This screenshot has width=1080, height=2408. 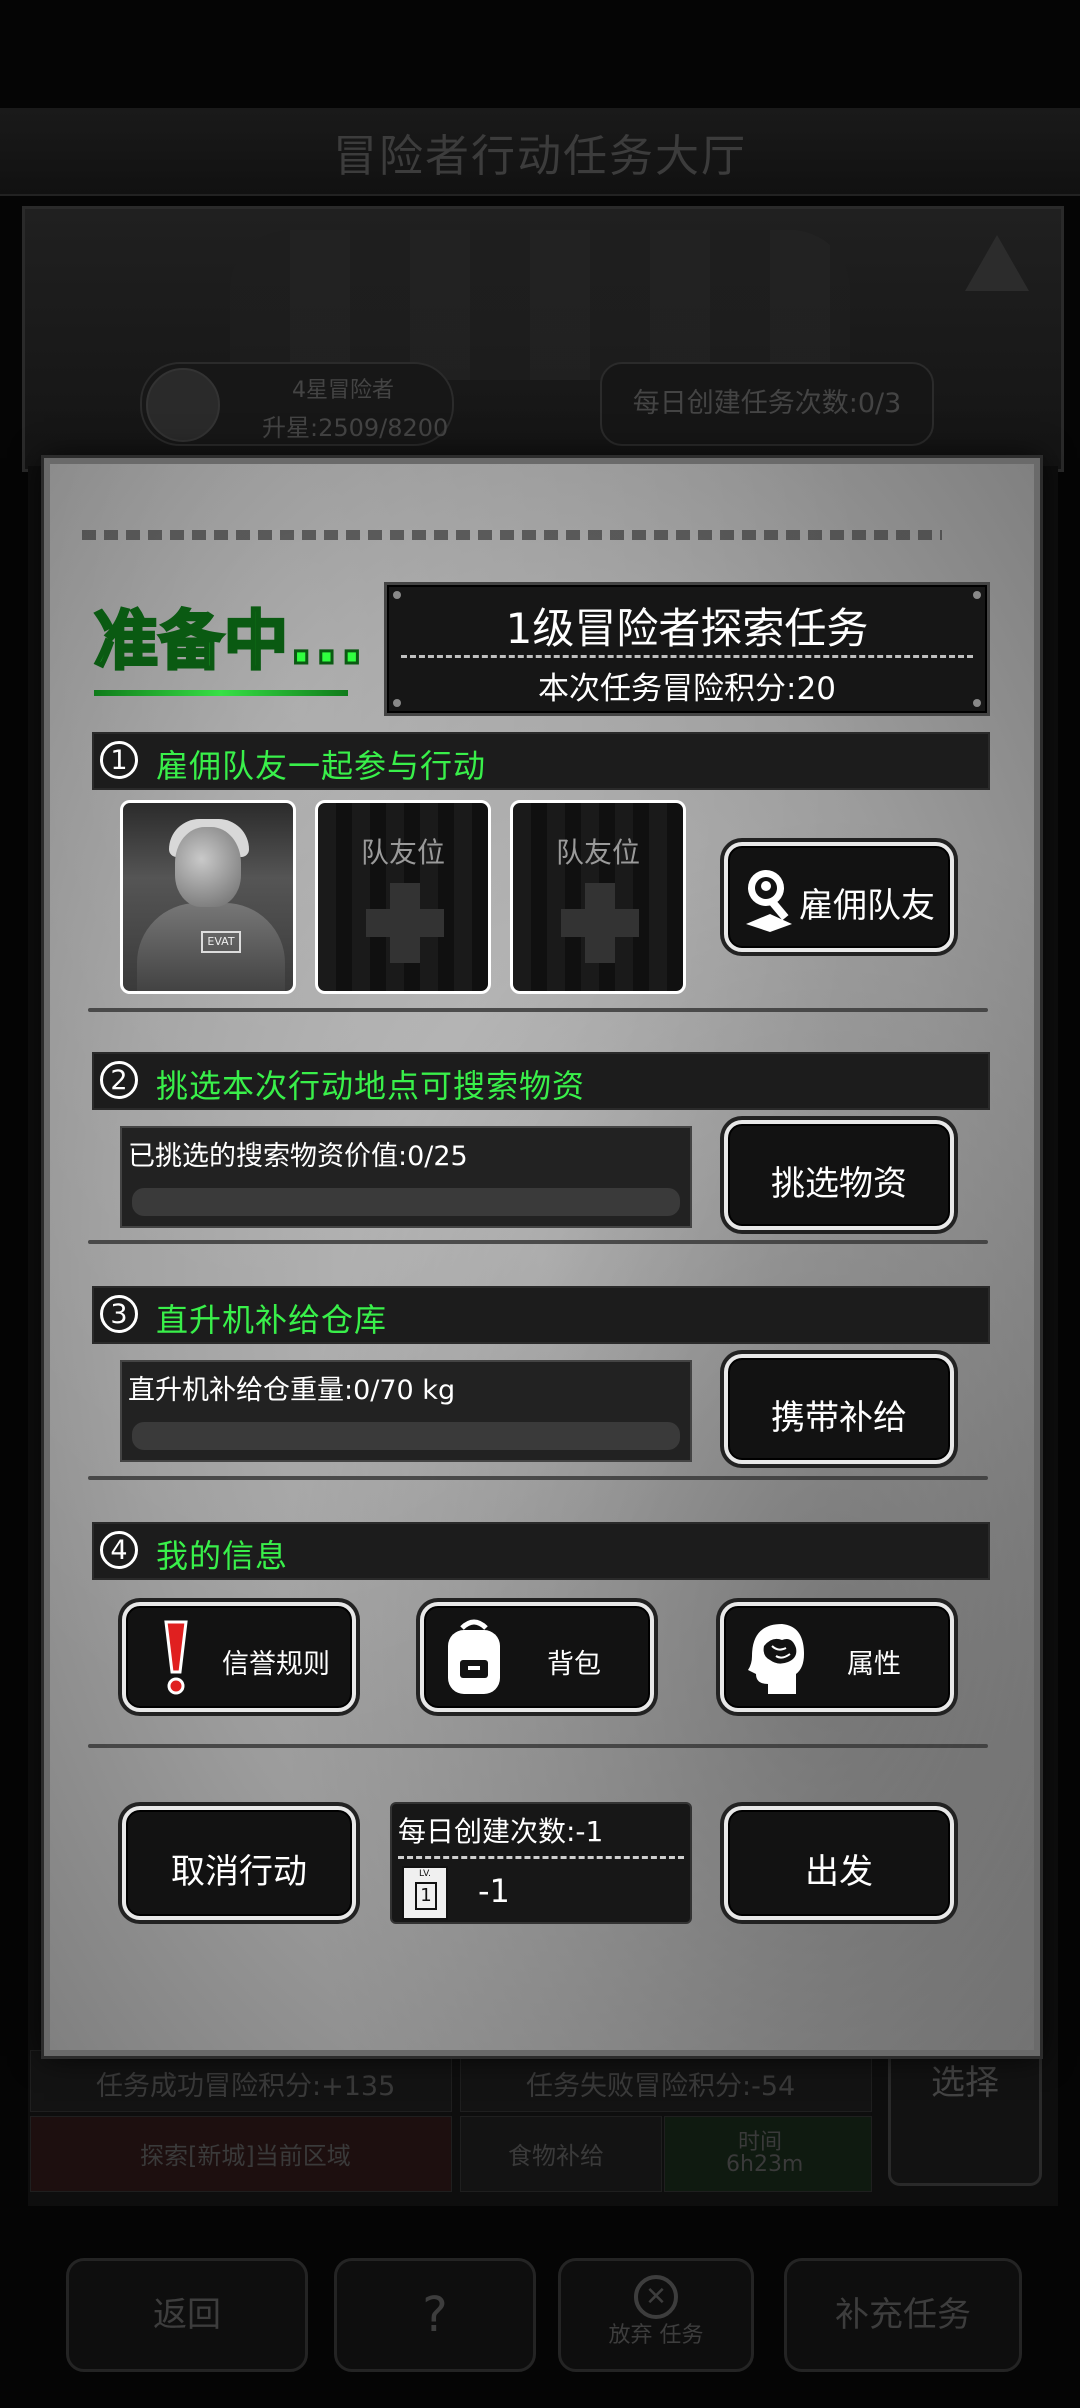 I want to click on banner-characters, so click(x=540, y=305).